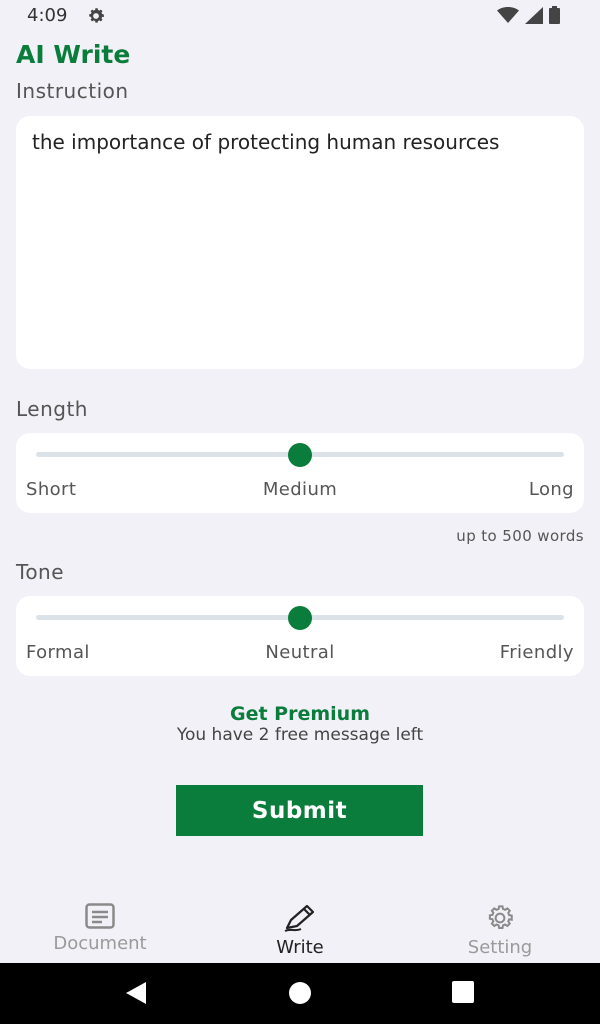  I want to click on page-title: AI Write, so click(73, 54).